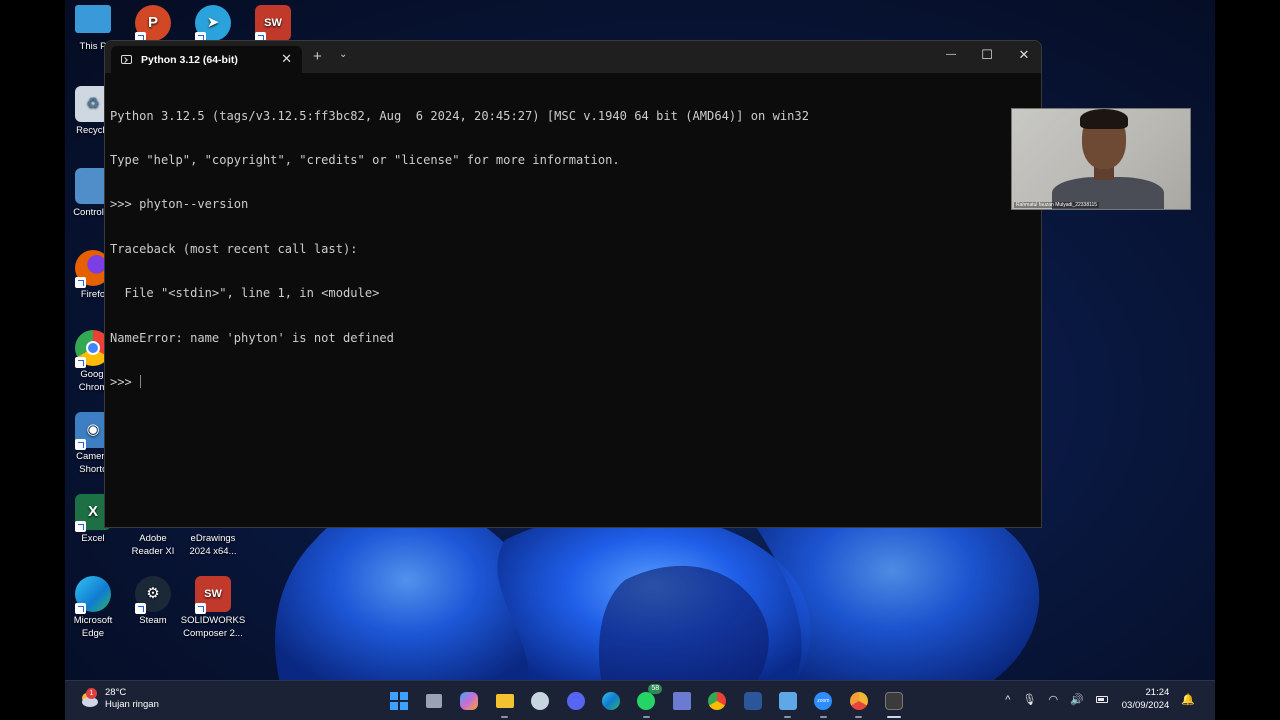  Describe the element at coordinates (573, 57) in the screenshot. I see `title-bar: Python 3.12 (64-bit) ✕ + ⌄ — ☐ ✕` at that location.